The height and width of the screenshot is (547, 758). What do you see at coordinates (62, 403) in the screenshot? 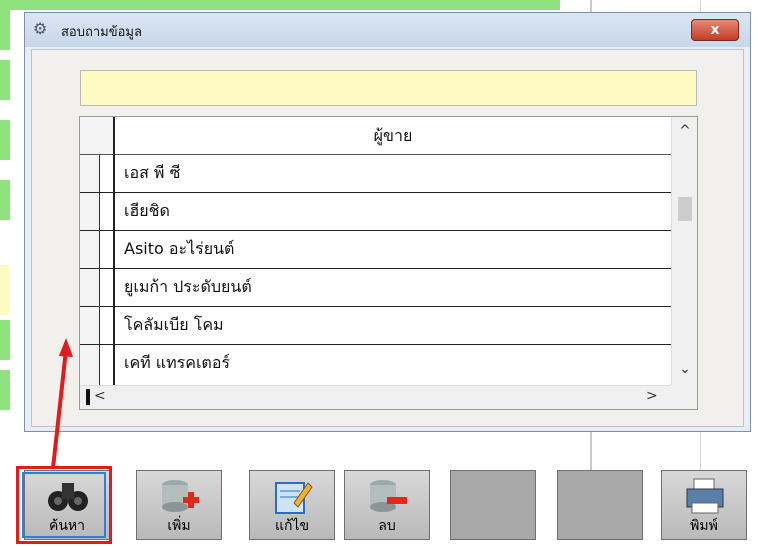
I see `annotation-arrow` at bounding box center [62, 403].